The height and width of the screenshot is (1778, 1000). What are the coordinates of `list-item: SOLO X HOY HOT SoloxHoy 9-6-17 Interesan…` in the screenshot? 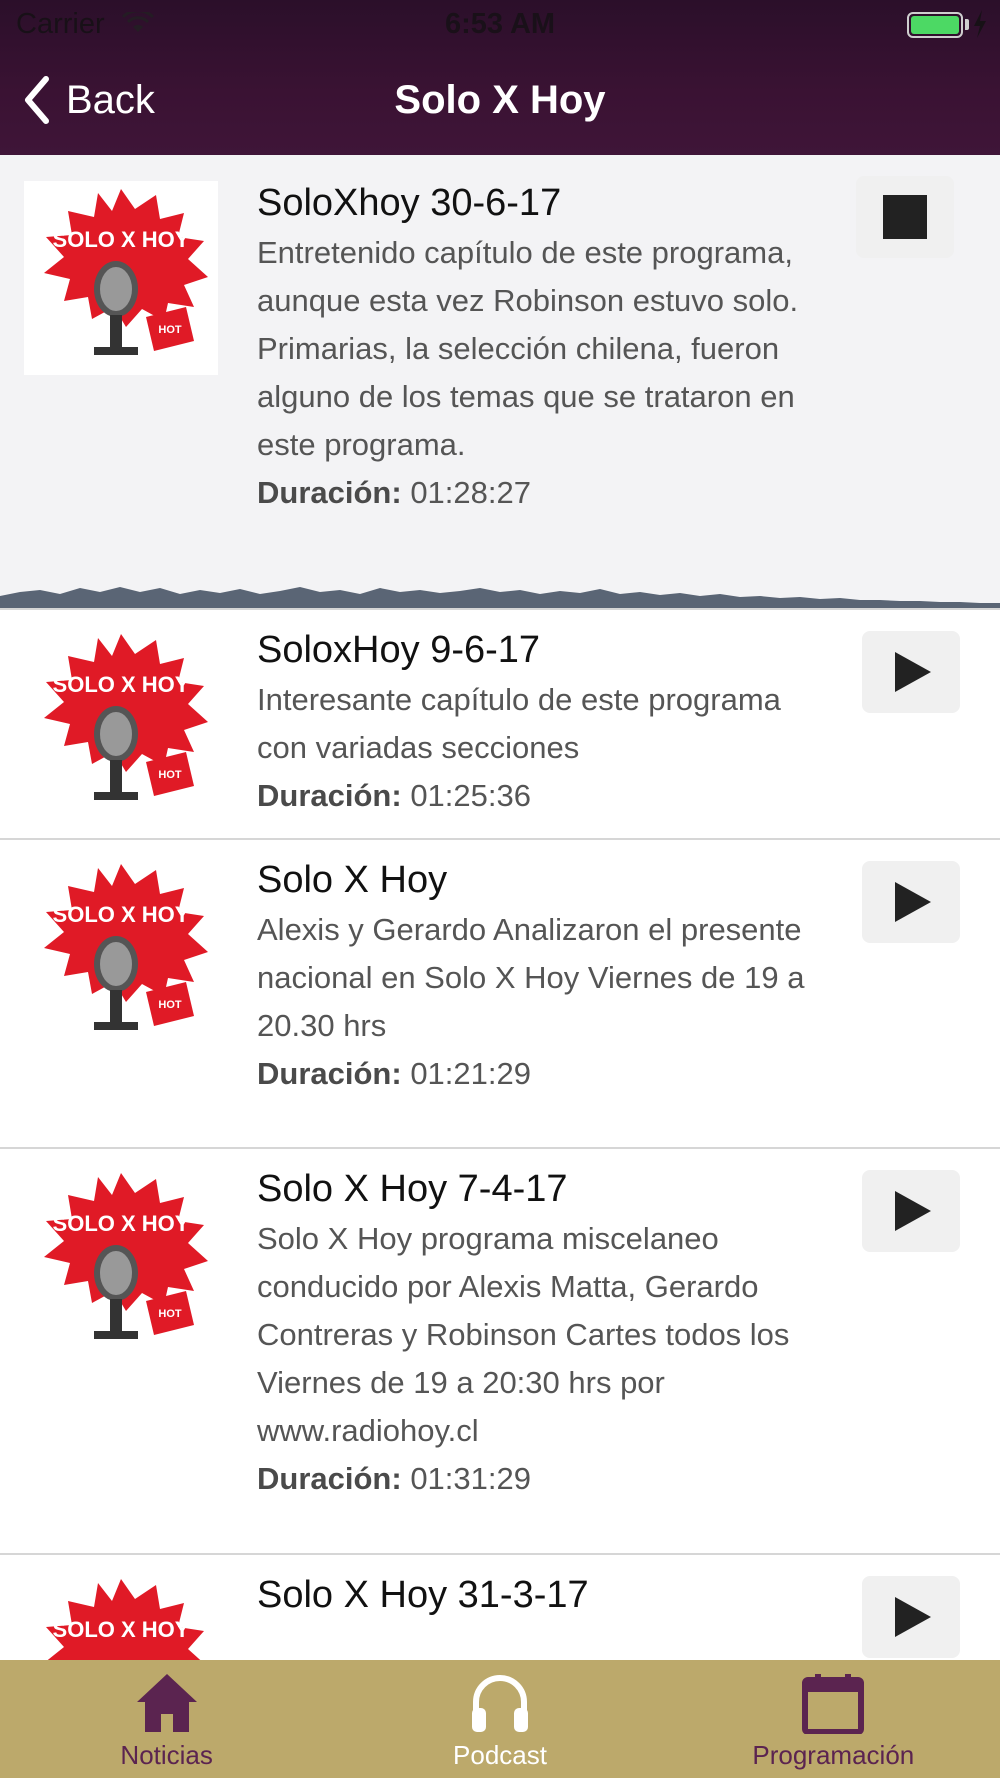 It's located at (500, 725).